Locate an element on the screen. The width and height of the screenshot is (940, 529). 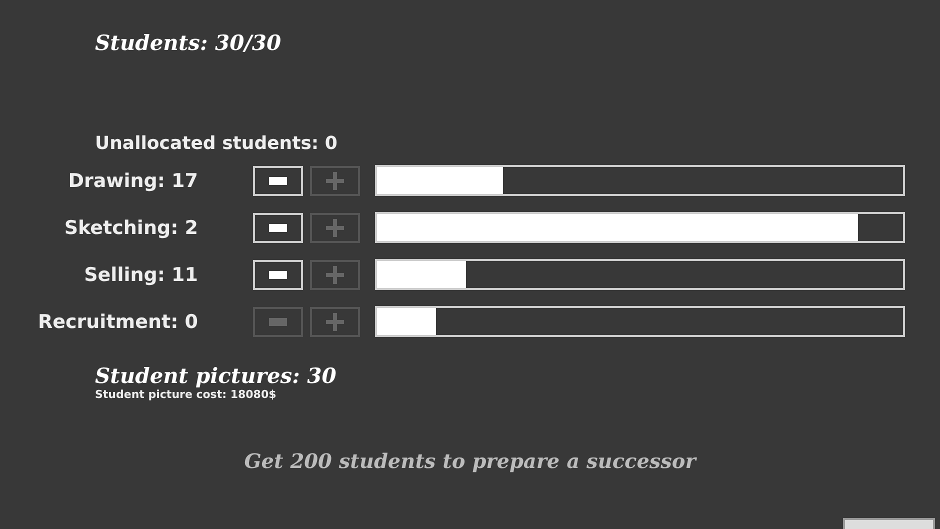
goal-message: Get 200 students to prepare a successor is located at coordinates (470, 461).